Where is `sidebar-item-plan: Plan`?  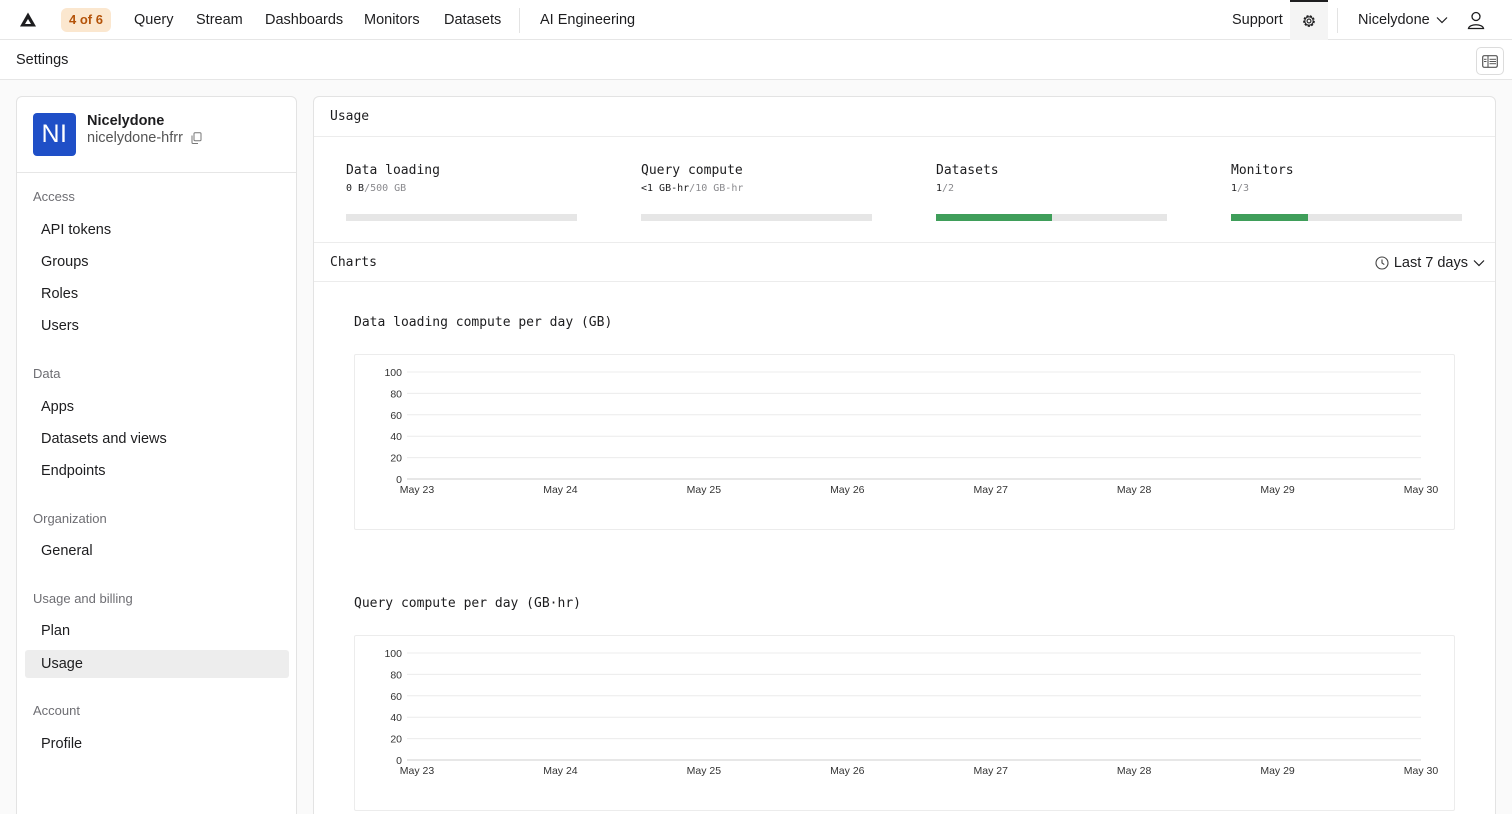 sidebar-item-plan: Plan is located at coordinates (157, 631).